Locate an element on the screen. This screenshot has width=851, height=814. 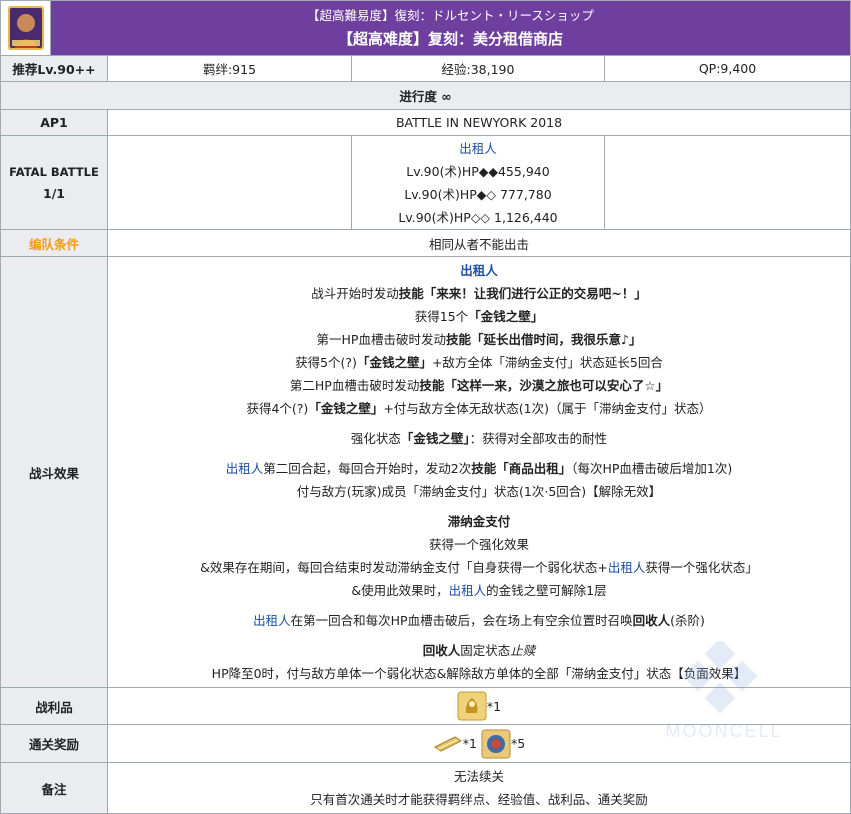
effect-text: （每次HP血槽击破后增加1次) is located at coordinates (652, 468).